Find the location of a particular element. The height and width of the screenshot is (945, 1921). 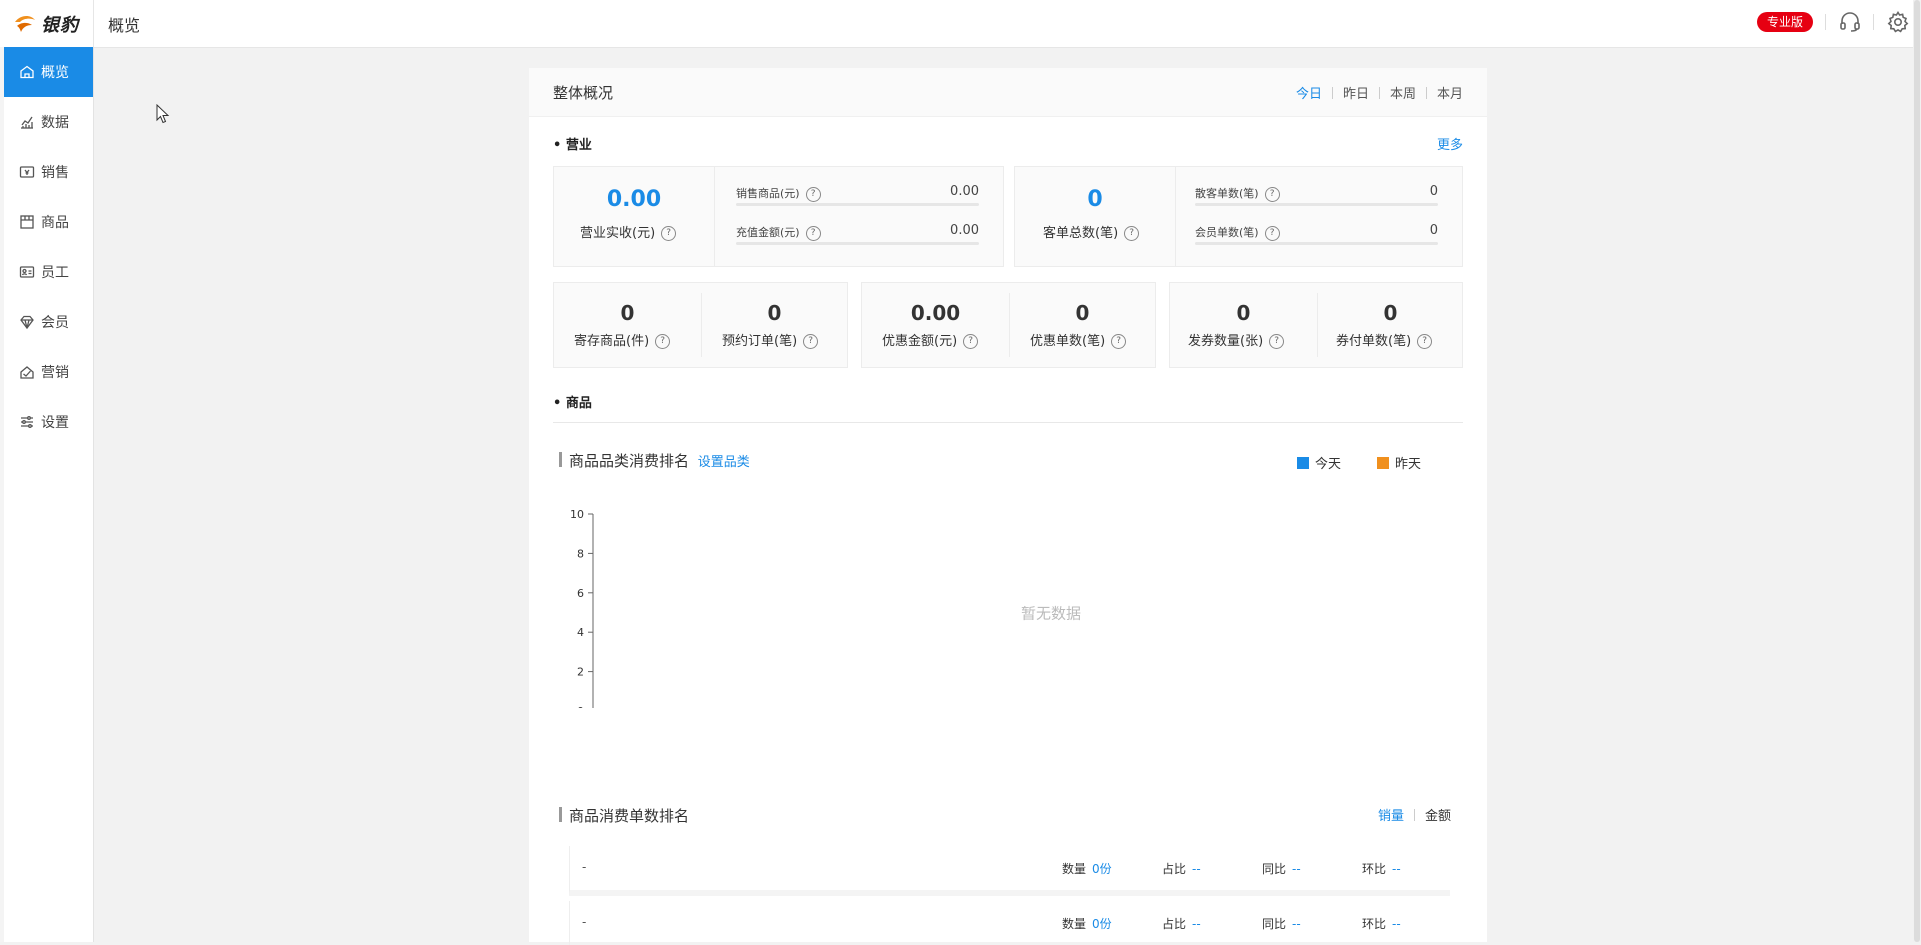

sub-value: 0 is located at coordinates (1433, 191).